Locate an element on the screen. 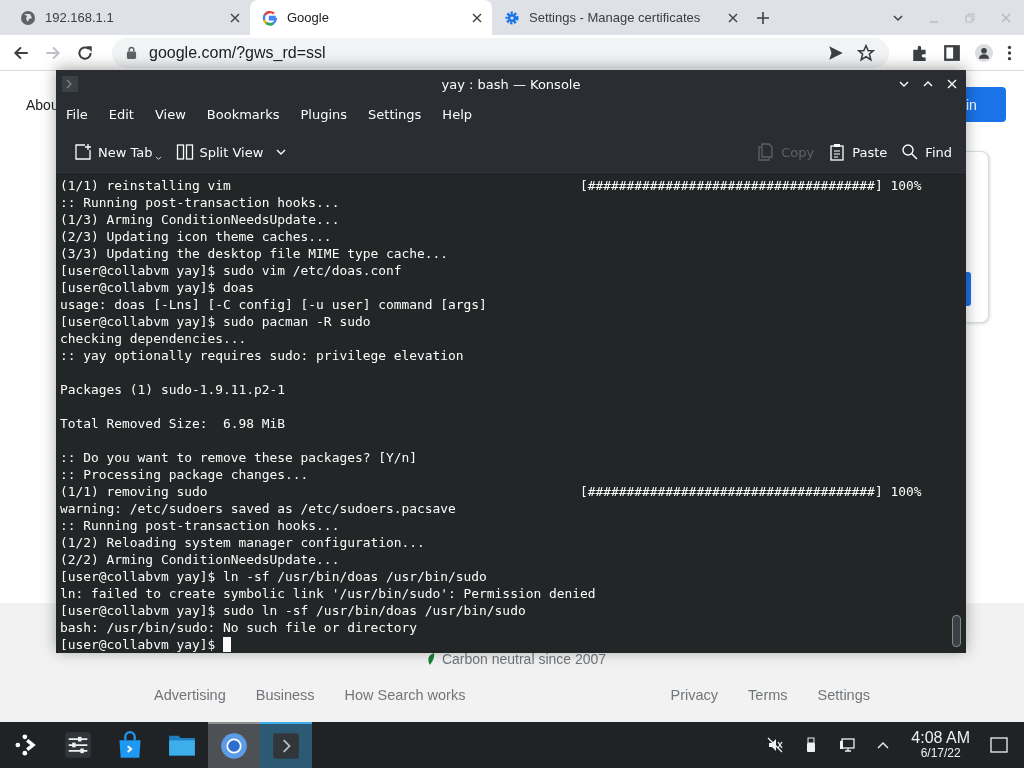  menu-item: Bookmarks is located at coordinates (243, 114).